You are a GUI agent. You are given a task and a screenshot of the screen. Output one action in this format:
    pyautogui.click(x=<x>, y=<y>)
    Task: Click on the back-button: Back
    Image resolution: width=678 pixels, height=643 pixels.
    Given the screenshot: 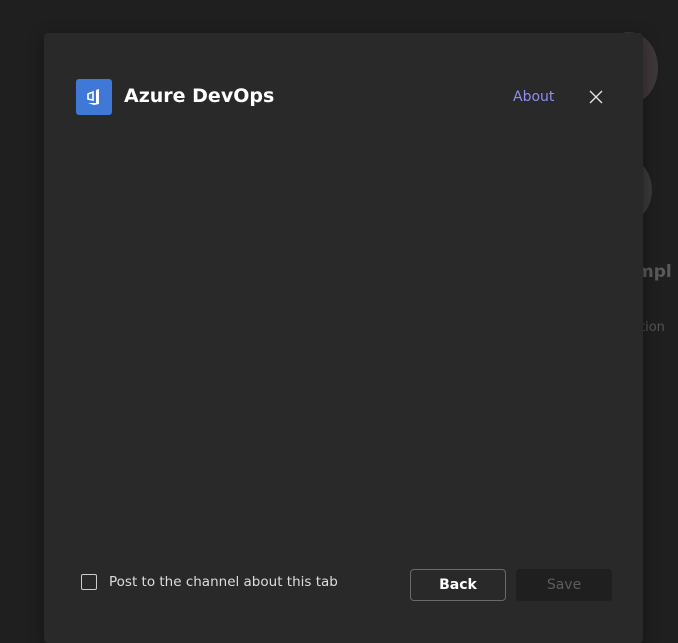 What is the action you would take?
    pyautogui.click(x=458, y=585)
    